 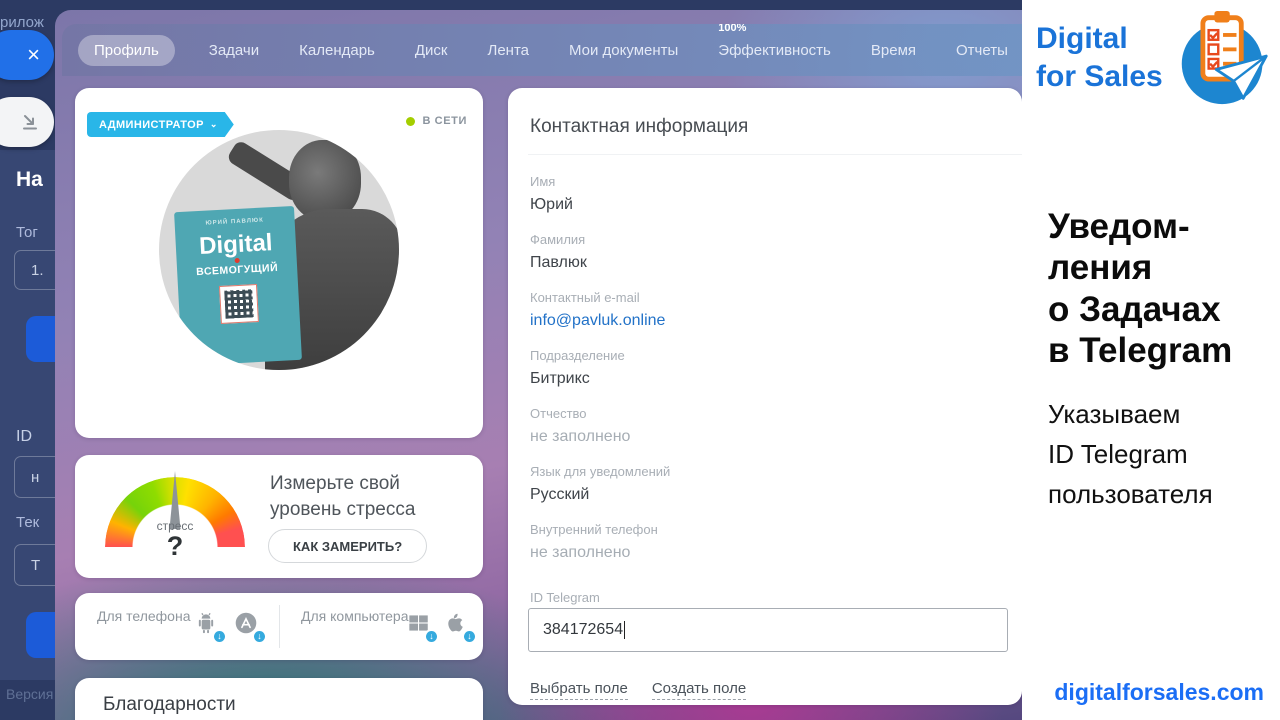 What do you see at coordinates (28, 522) in the screenshot?
I see `slide-text-label-fragment: Тек` at bounding box center [28, 522].